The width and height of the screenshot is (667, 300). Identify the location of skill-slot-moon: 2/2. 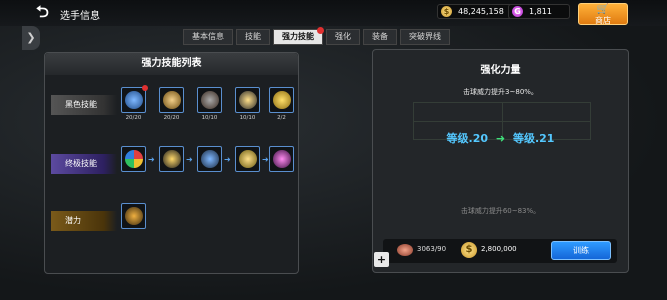
(281, 104).